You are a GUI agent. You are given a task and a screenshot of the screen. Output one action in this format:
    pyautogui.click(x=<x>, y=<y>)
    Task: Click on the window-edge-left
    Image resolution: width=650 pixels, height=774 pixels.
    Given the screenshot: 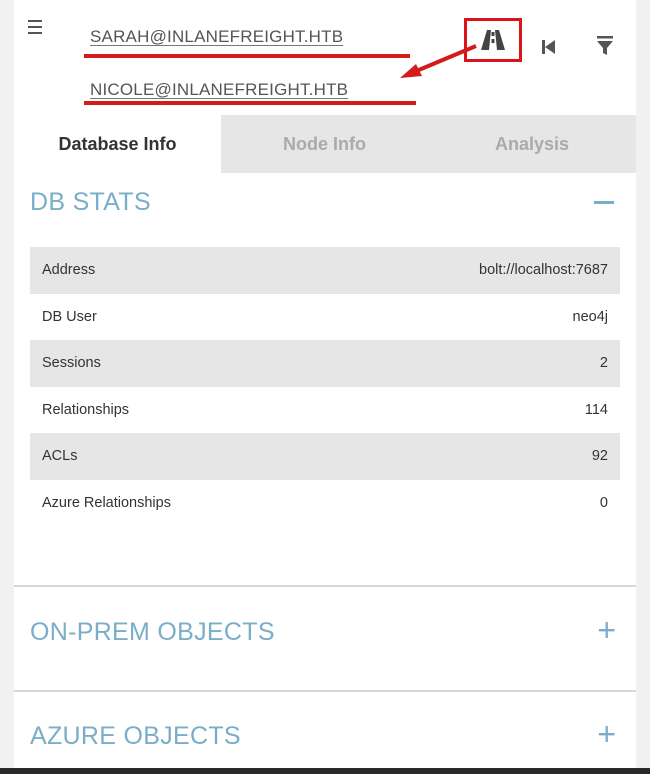 What is the action you would take?
    pyautogui.click(x=7, y=387)
    